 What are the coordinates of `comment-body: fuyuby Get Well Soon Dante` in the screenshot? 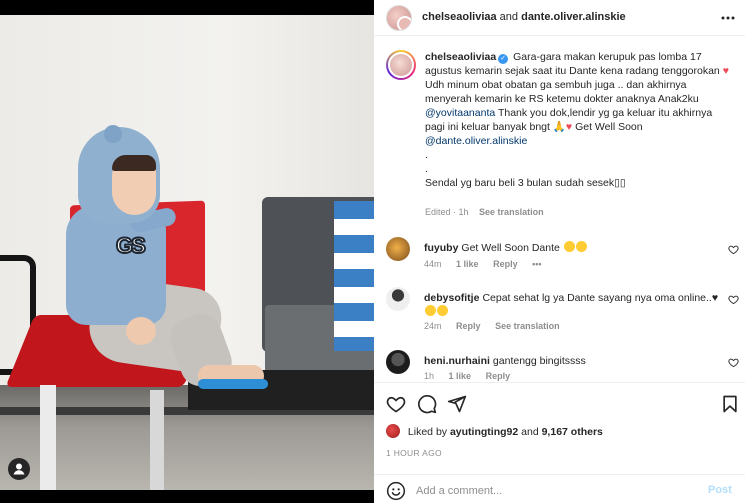 It's located at (574, 248).